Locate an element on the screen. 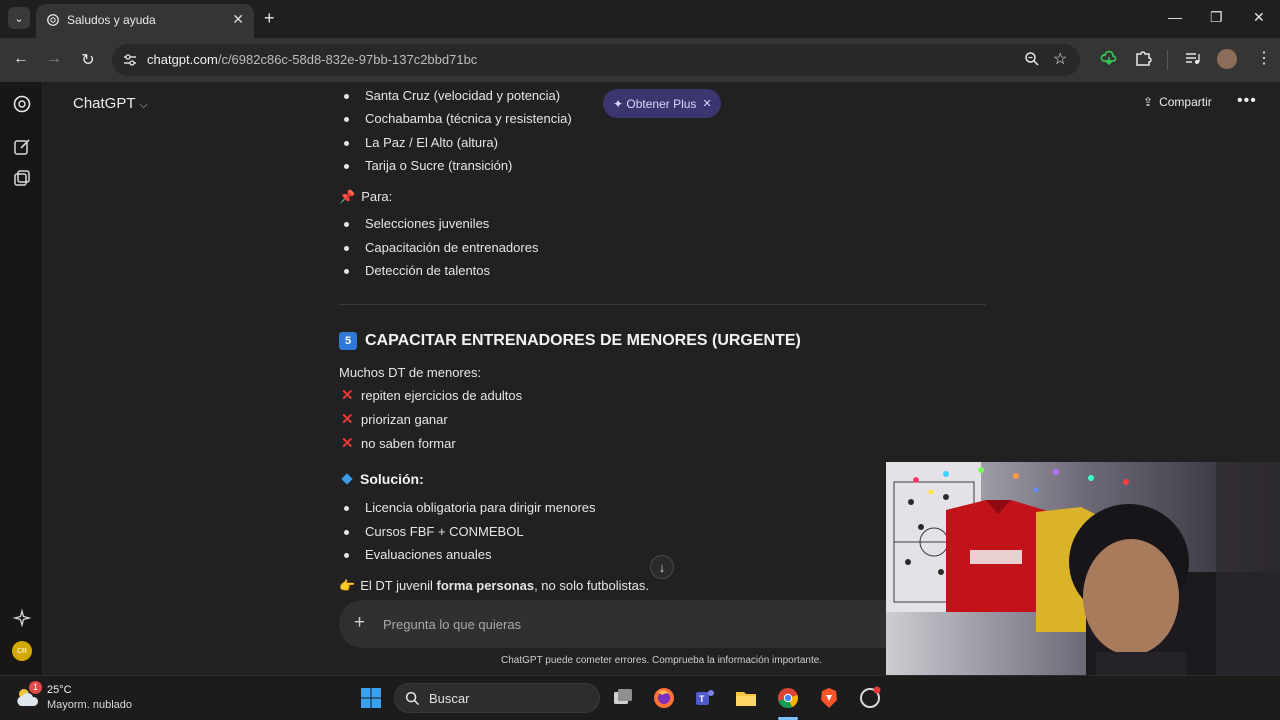  model-selector: ChatGPT ⌵ is located at coordinates (110, 103).